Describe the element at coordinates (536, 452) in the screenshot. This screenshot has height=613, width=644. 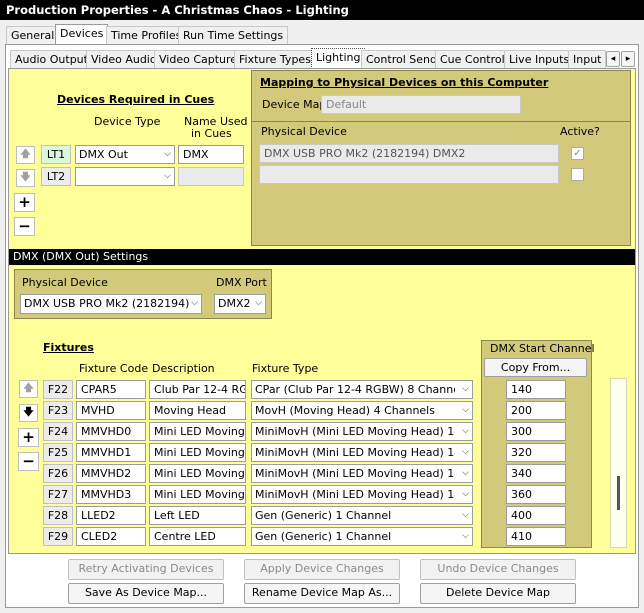
I see `dmx-start-channel-input: 320` at that location.